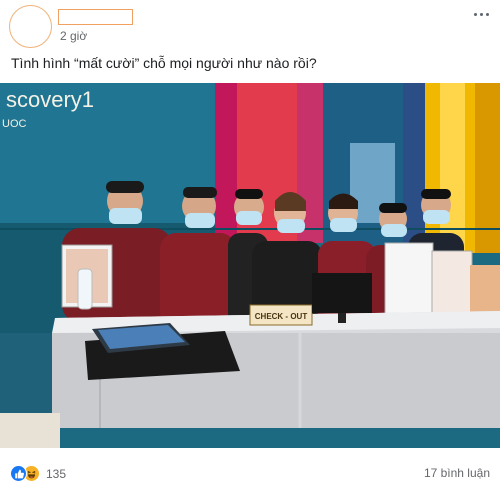 The image size is (500, 487). Describe the element at coordinates (457, 473) in the screenshot. I see `comments-count-link: 17 bình luận` at that location.